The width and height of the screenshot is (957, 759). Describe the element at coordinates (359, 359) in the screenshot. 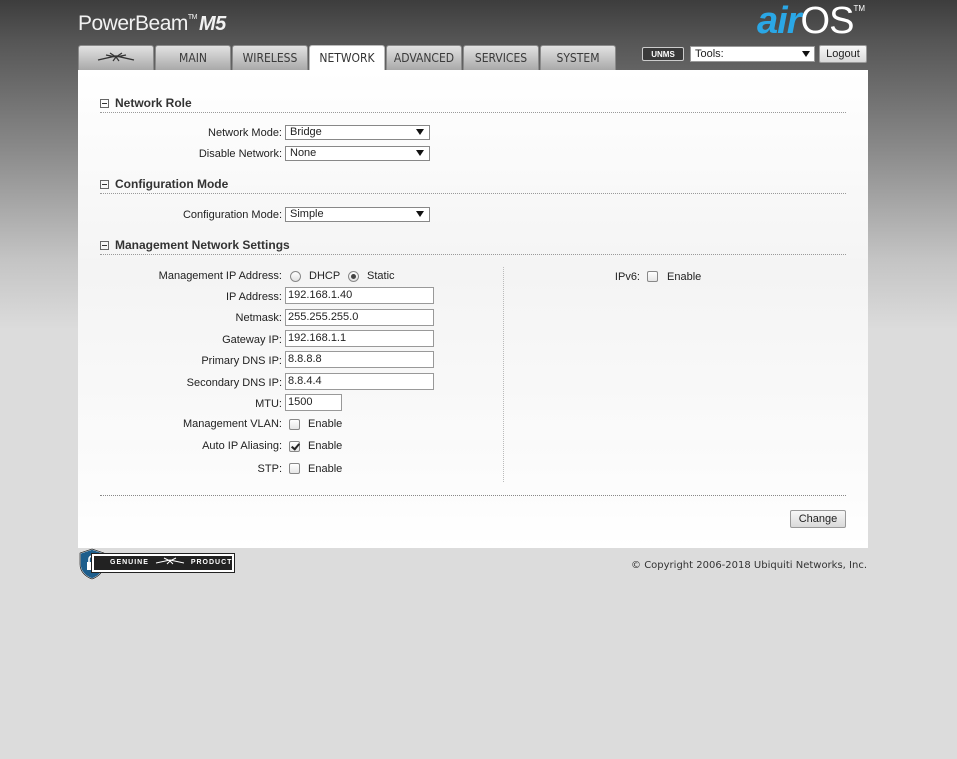

I see `primary-dns-input: 8.8.8.8` at that location.